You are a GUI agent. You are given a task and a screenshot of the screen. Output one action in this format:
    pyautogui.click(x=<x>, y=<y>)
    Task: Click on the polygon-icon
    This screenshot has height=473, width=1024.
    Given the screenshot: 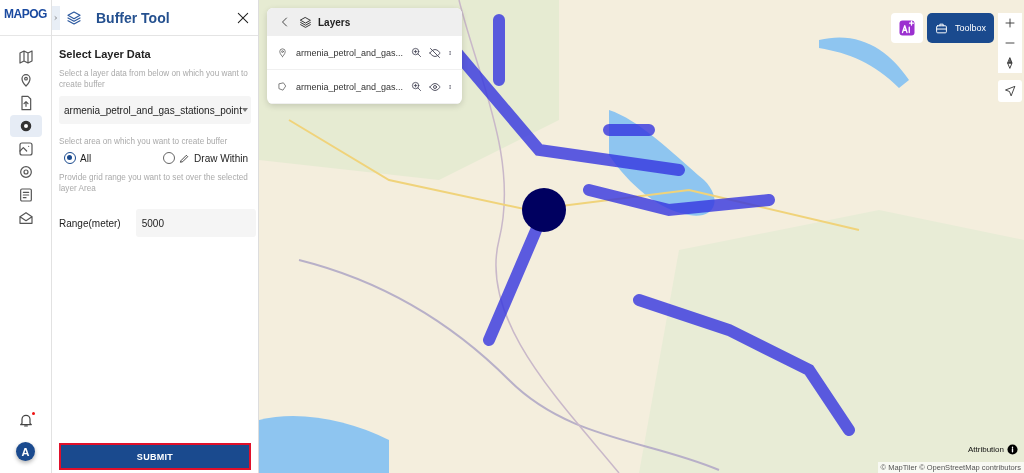 What is the action you would take?
    pyautogui.click(x=282, y=86)
    